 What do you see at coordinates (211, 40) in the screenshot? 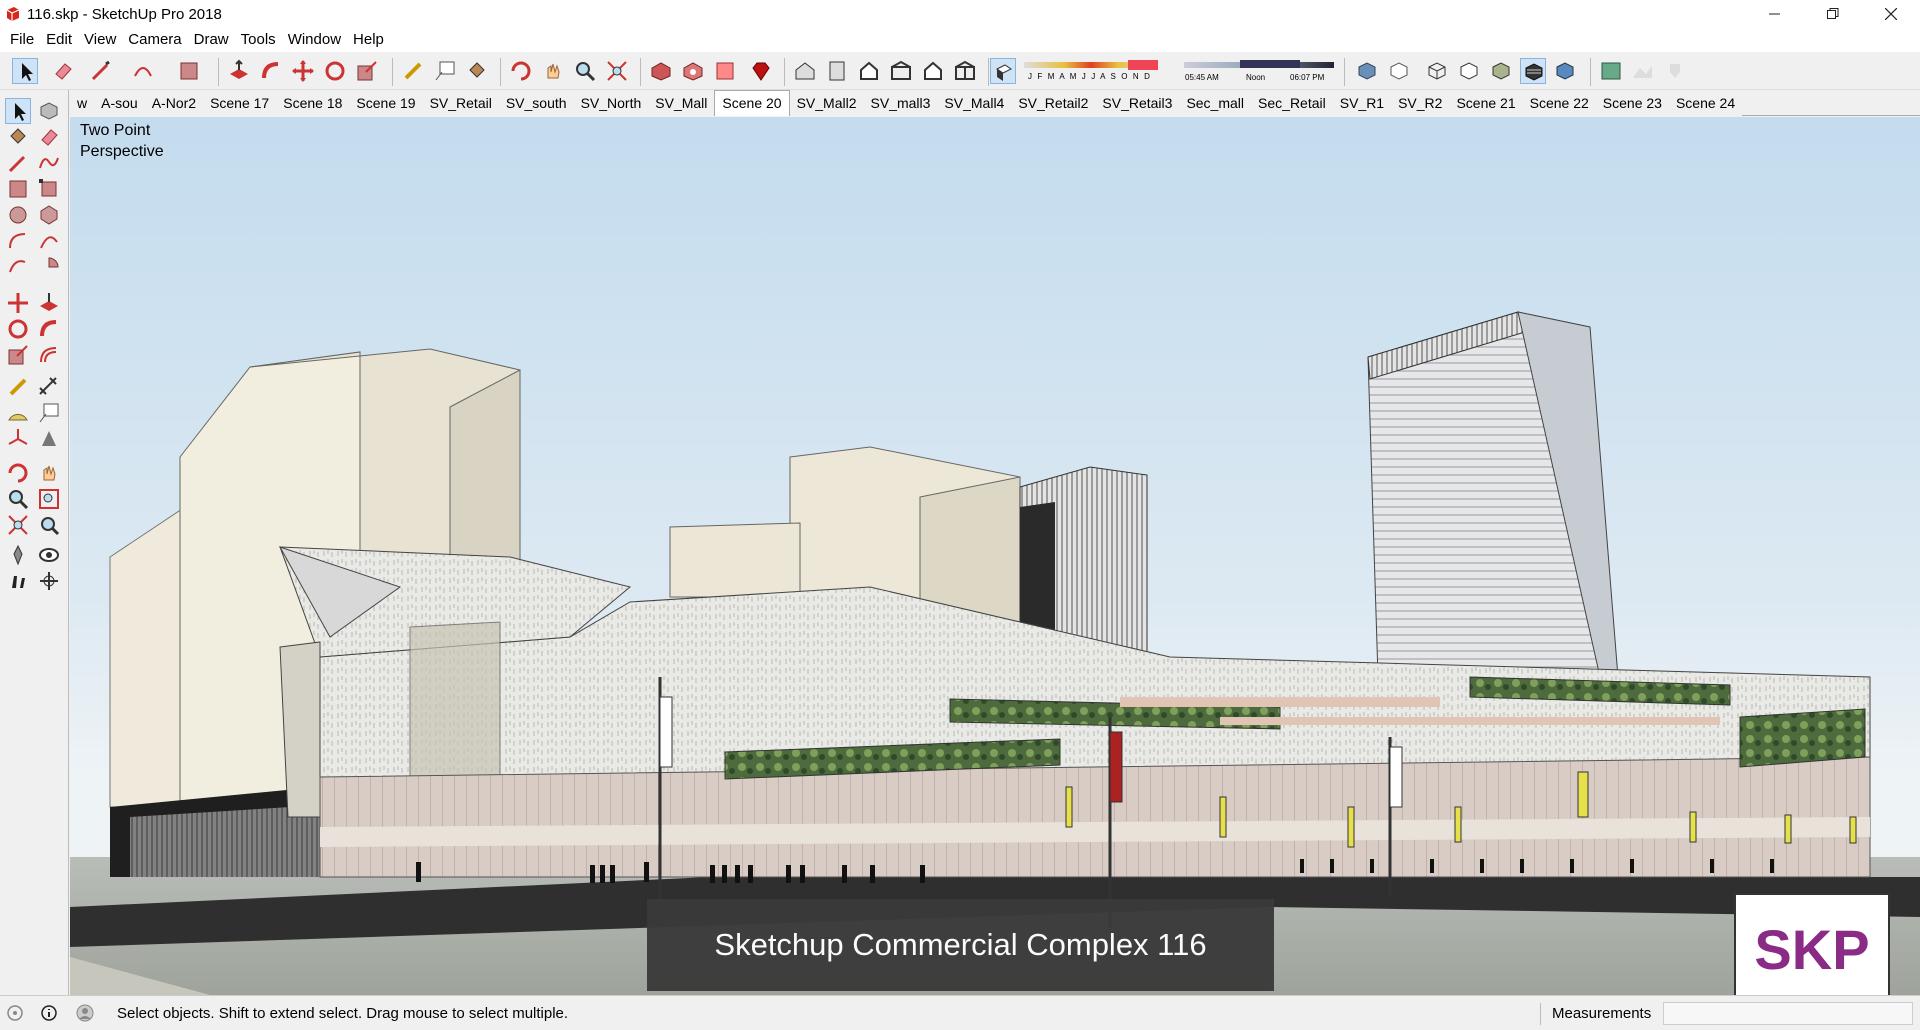
I see `menu-draw: Draw` at bounding box center [211, 40].